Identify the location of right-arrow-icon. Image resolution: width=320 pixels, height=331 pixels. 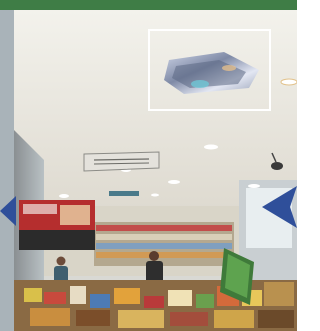
(279, 207).